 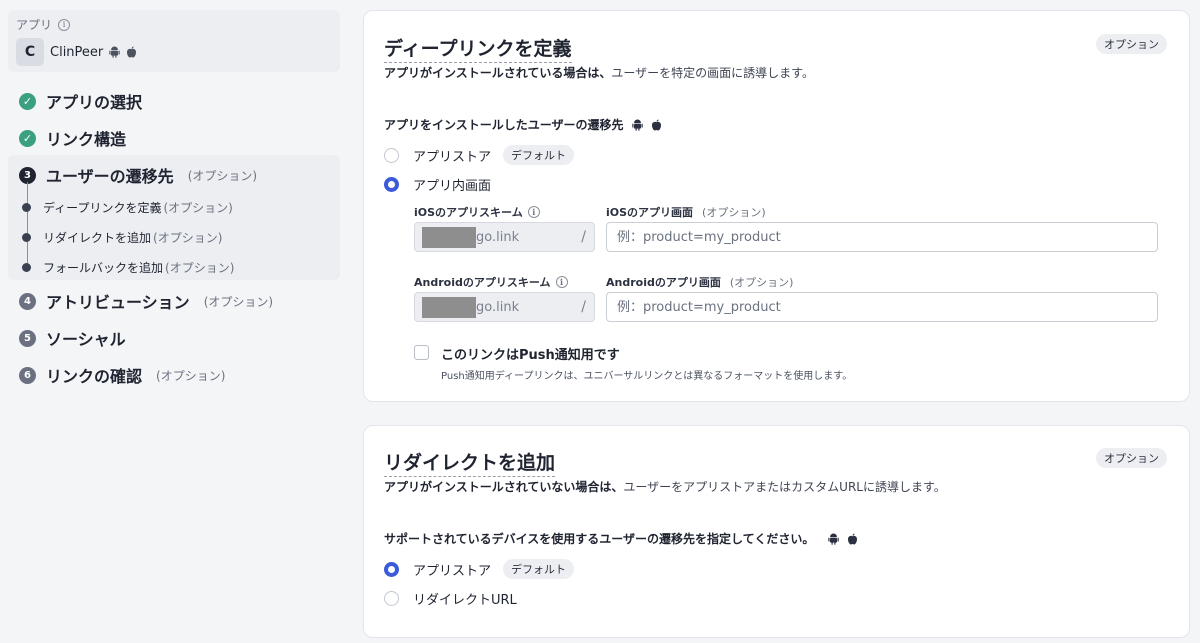 I want to click on android-screen-label-text: Androidのアプリ画面, so click(x=663, y=282).